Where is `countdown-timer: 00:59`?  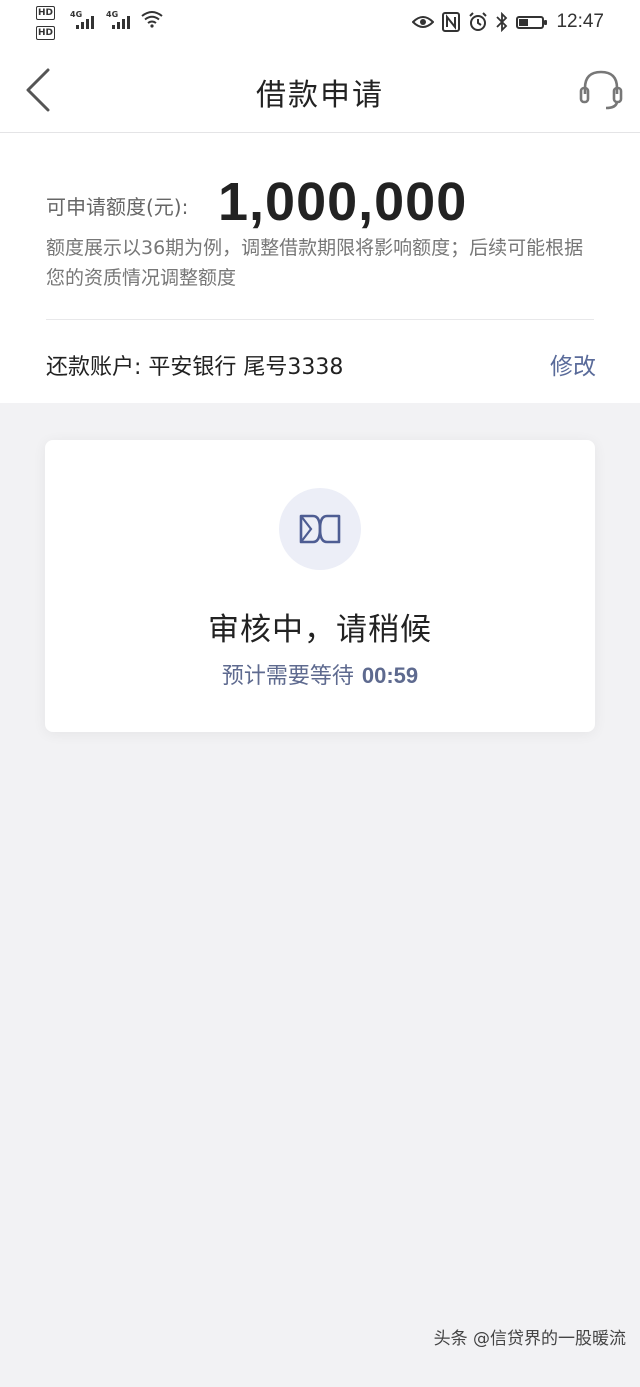
countdown-timer: 00:59 is located at coordinates (390, 675).